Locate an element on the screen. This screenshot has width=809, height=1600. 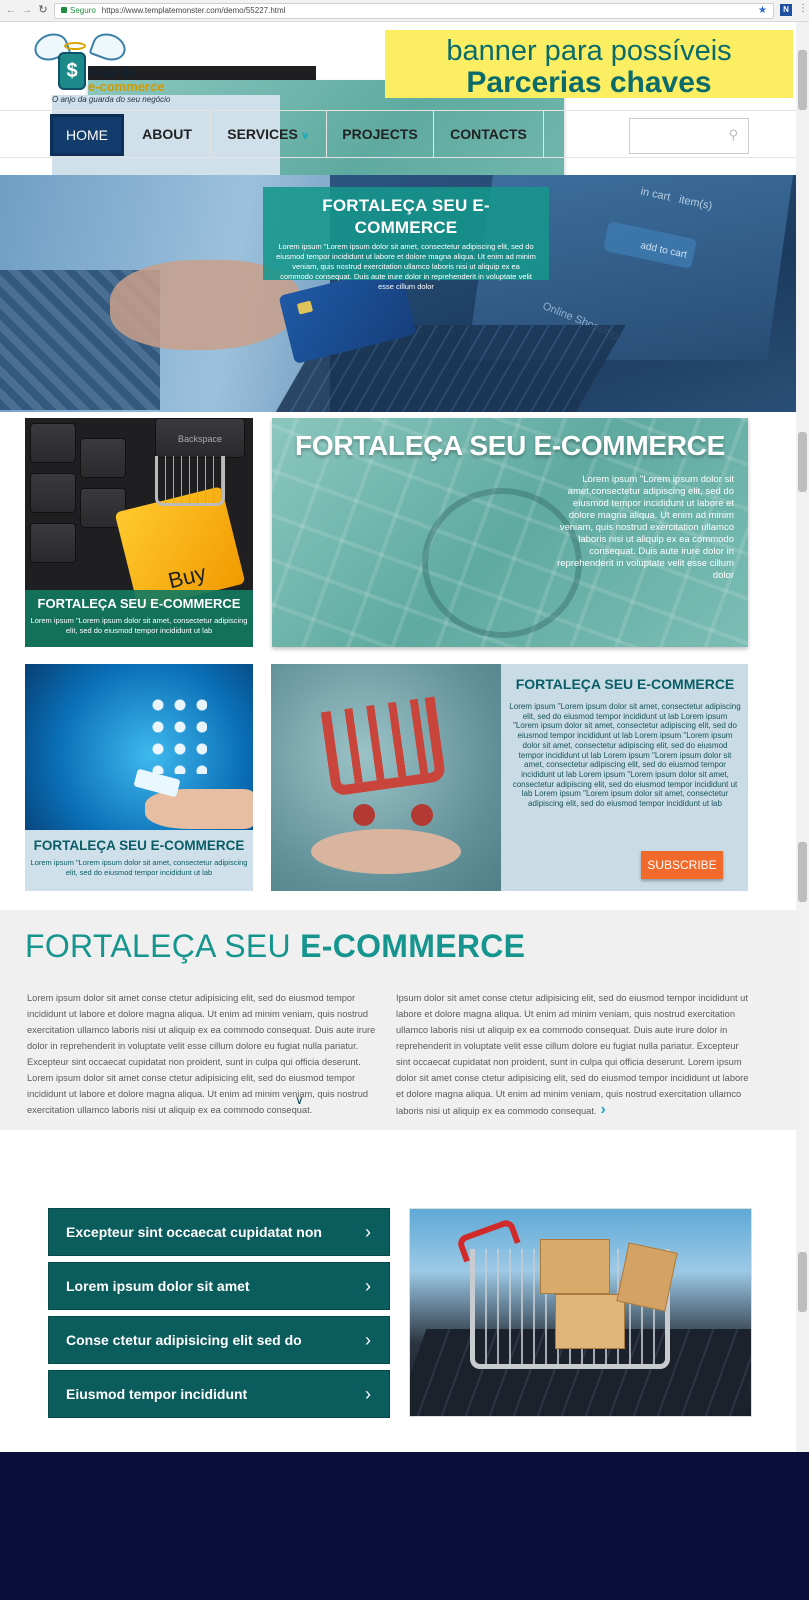
list-item-label: Excepteur sint occaecat cupidatat non is located at coordinates (194, 1232).